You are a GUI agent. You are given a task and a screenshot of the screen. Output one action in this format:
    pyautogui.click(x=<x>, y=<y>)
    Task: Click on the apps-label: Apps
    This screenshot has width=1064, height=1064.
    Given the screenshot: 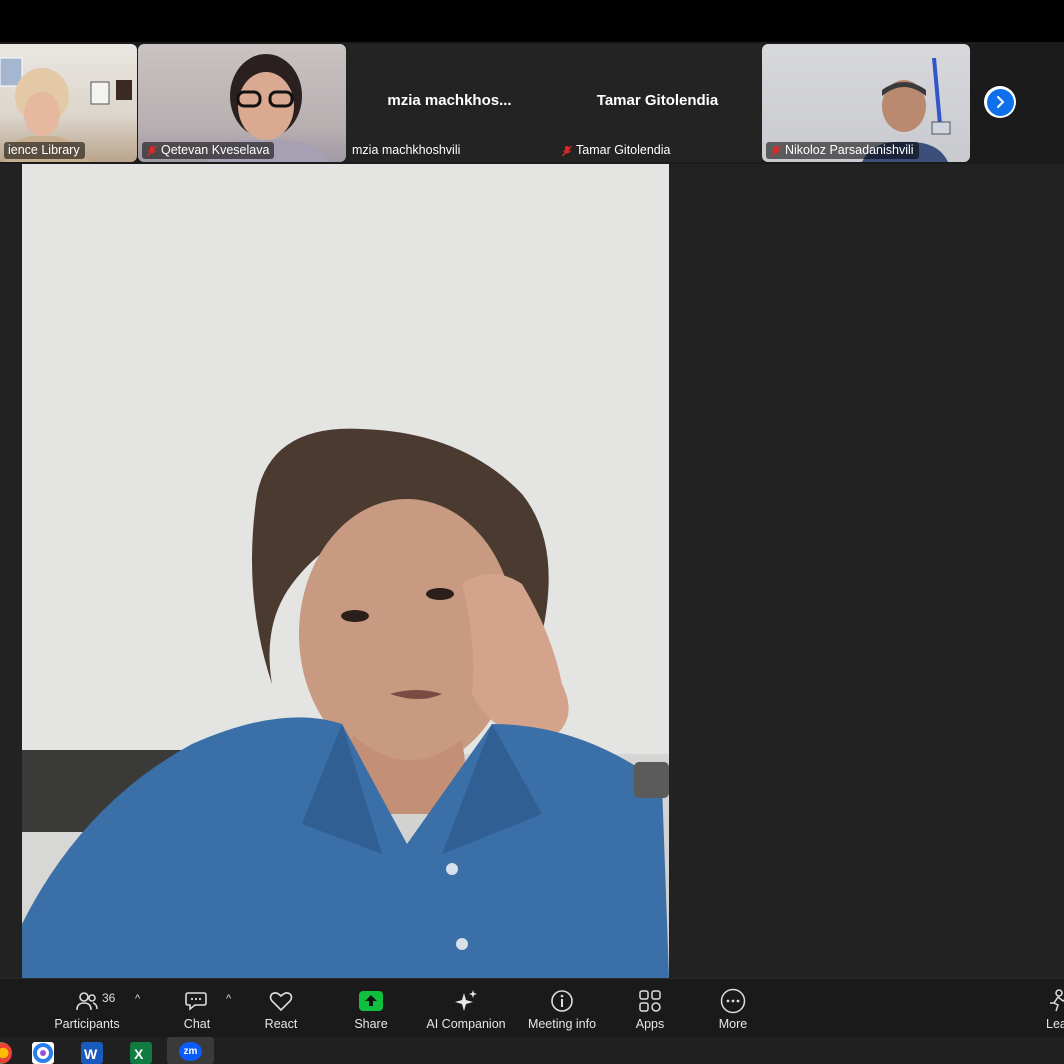 What is the action you would take?
    pyautogui.click(x=650, y=1024)
    